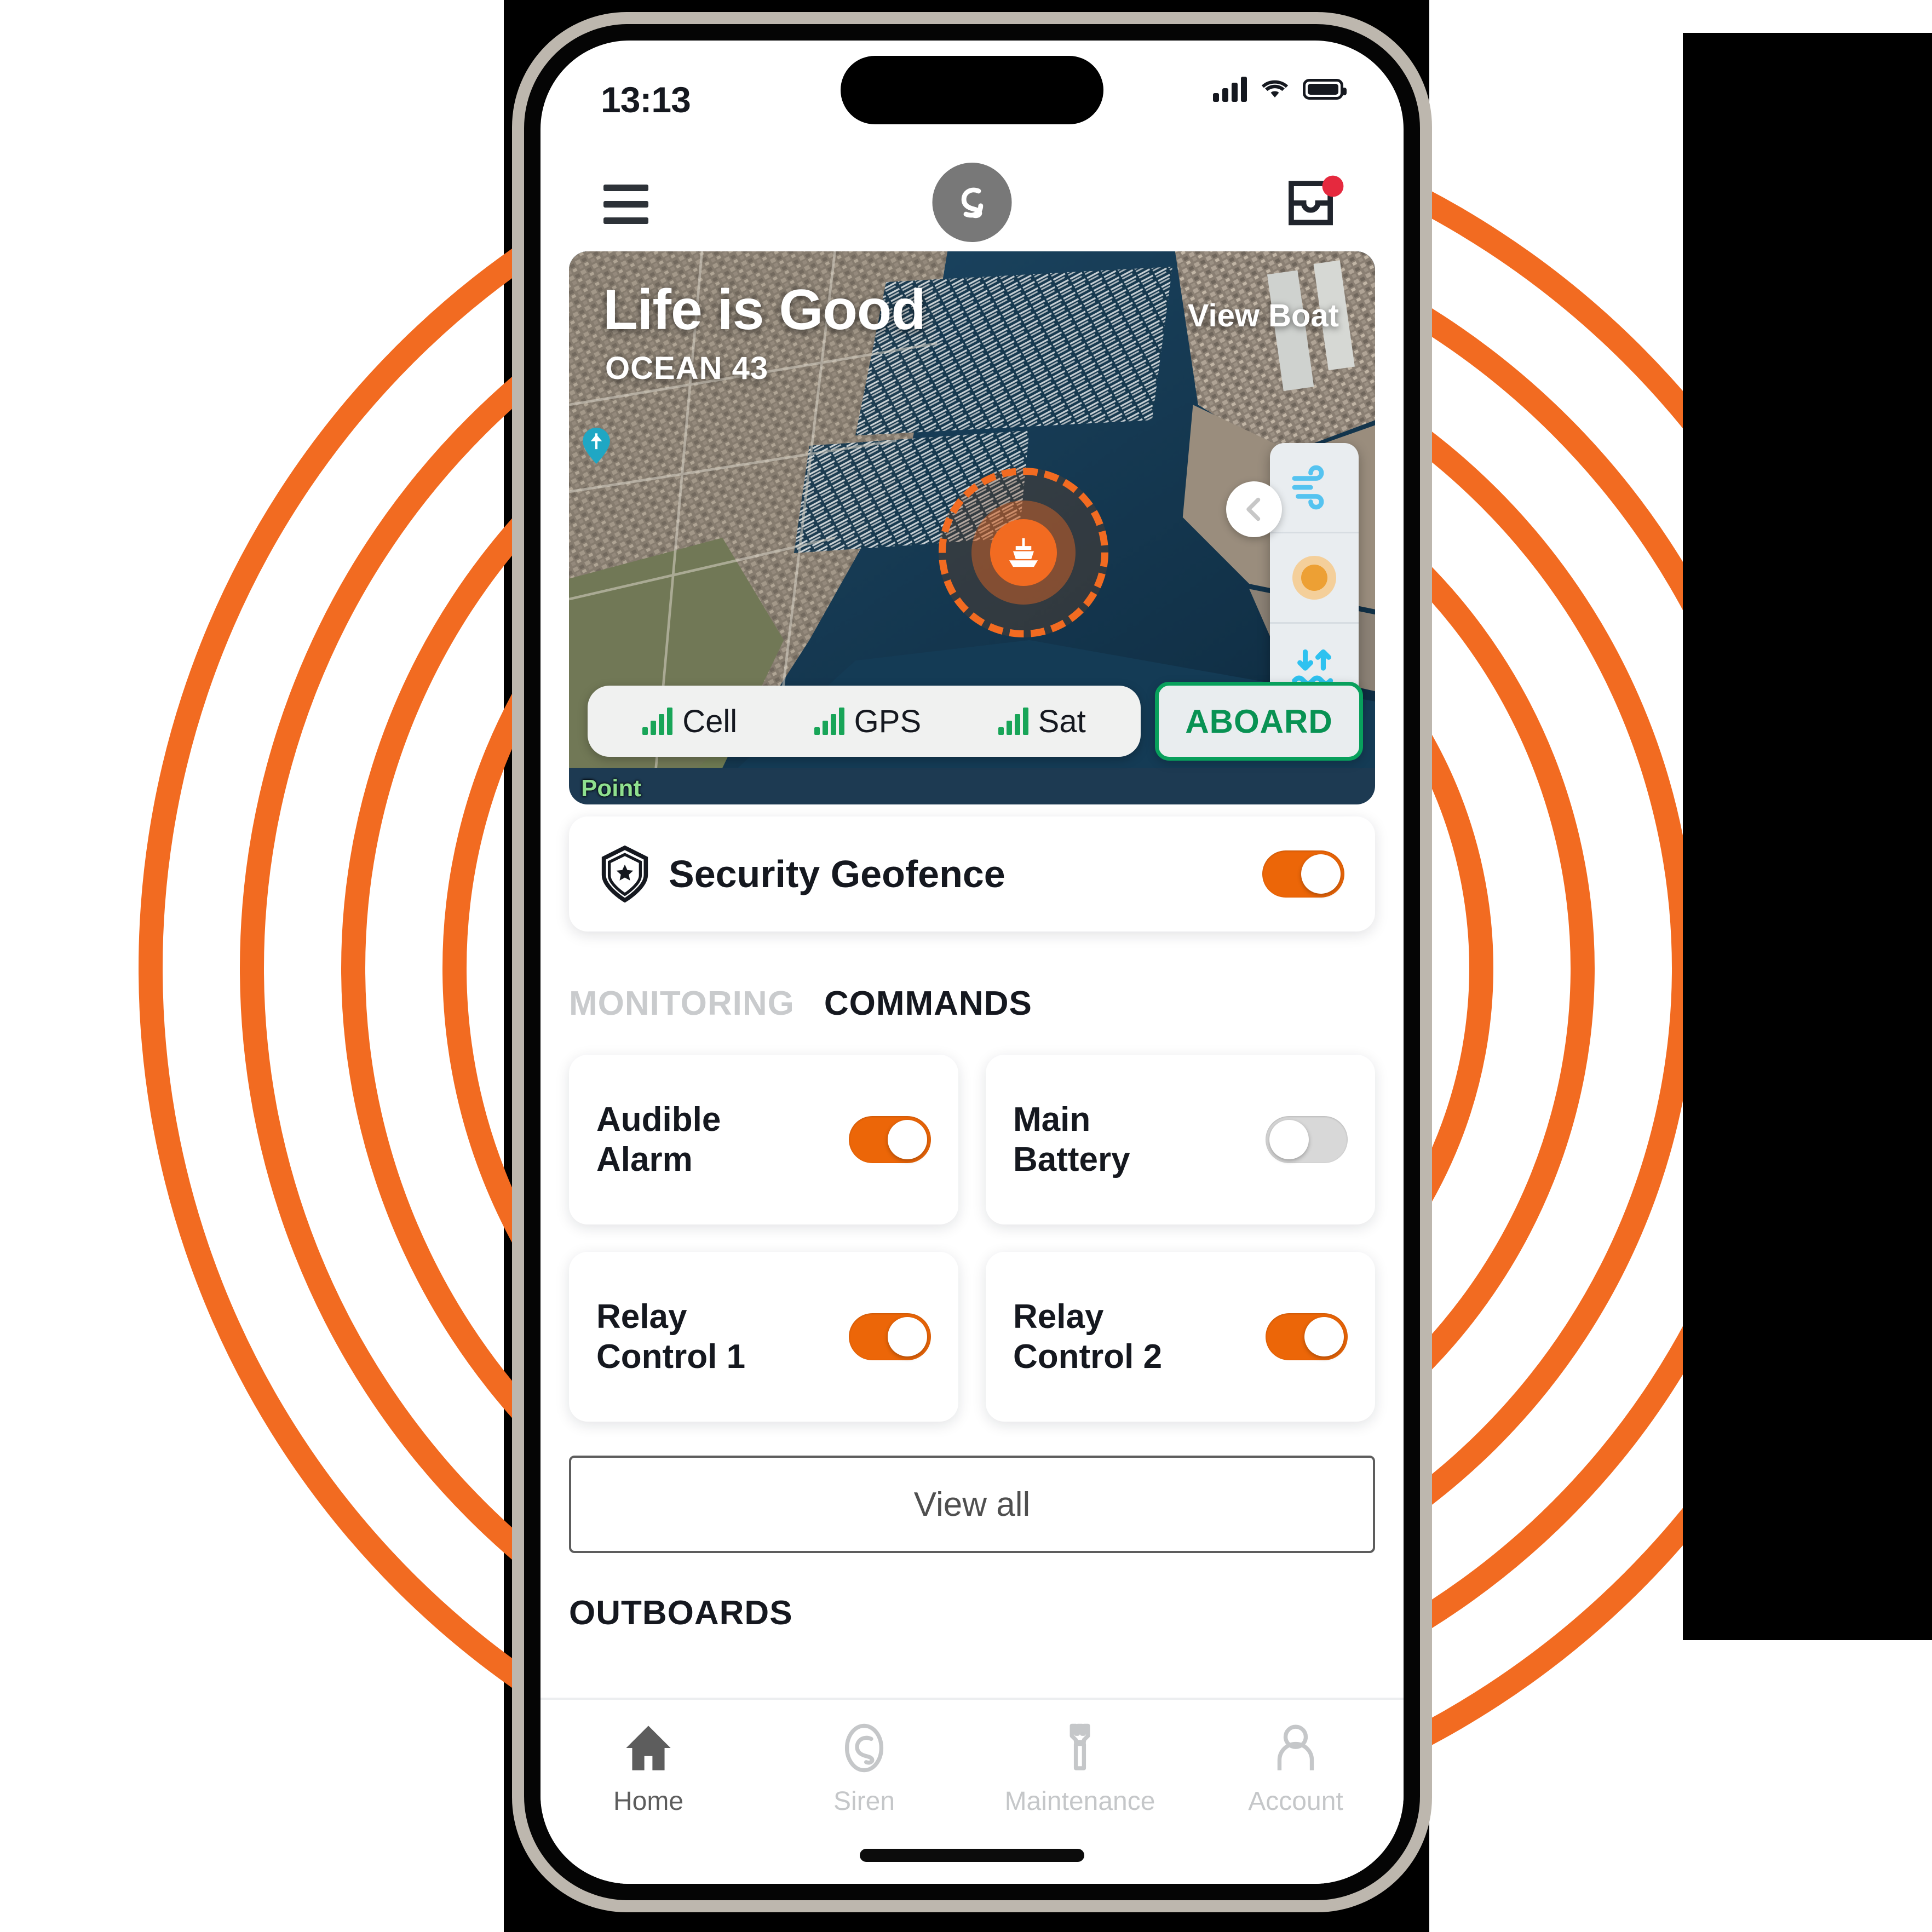  What do you see at coordinates (837, 874) in the screenshot?
I see `security-geofence-label: Security Geofence` at bounding box center [837, 874].